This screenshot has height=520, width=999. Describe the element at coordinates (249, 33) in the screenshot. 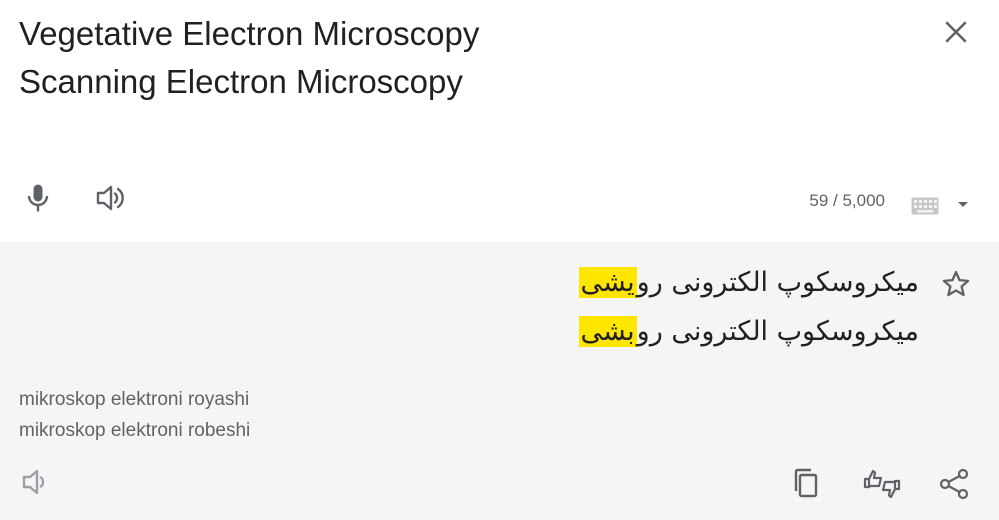

I see `source-line: Vegetative Electron Microscopy` at that location.